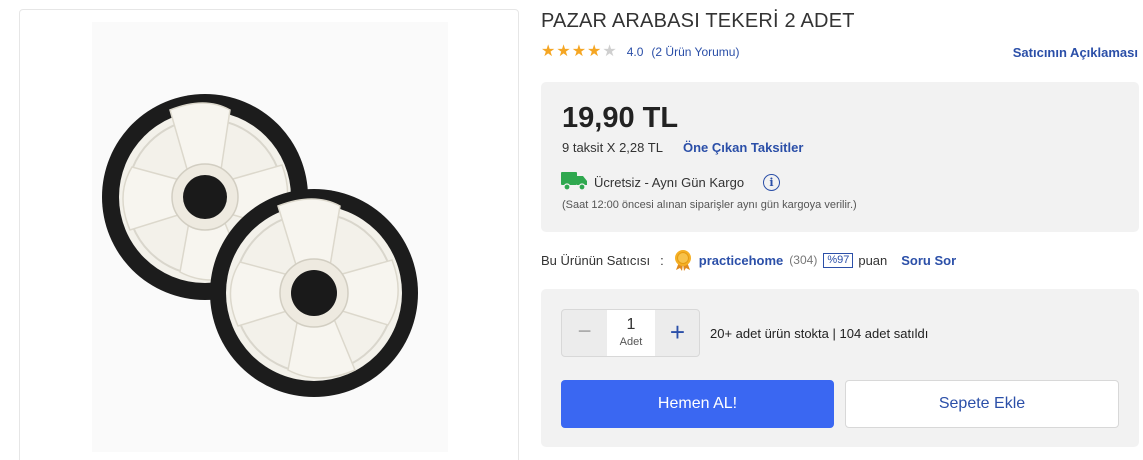  What do you see at coordinates (631, 342) in the screenshot?
I see `quantity-unit: Adet` at bounding box center [631, 342].